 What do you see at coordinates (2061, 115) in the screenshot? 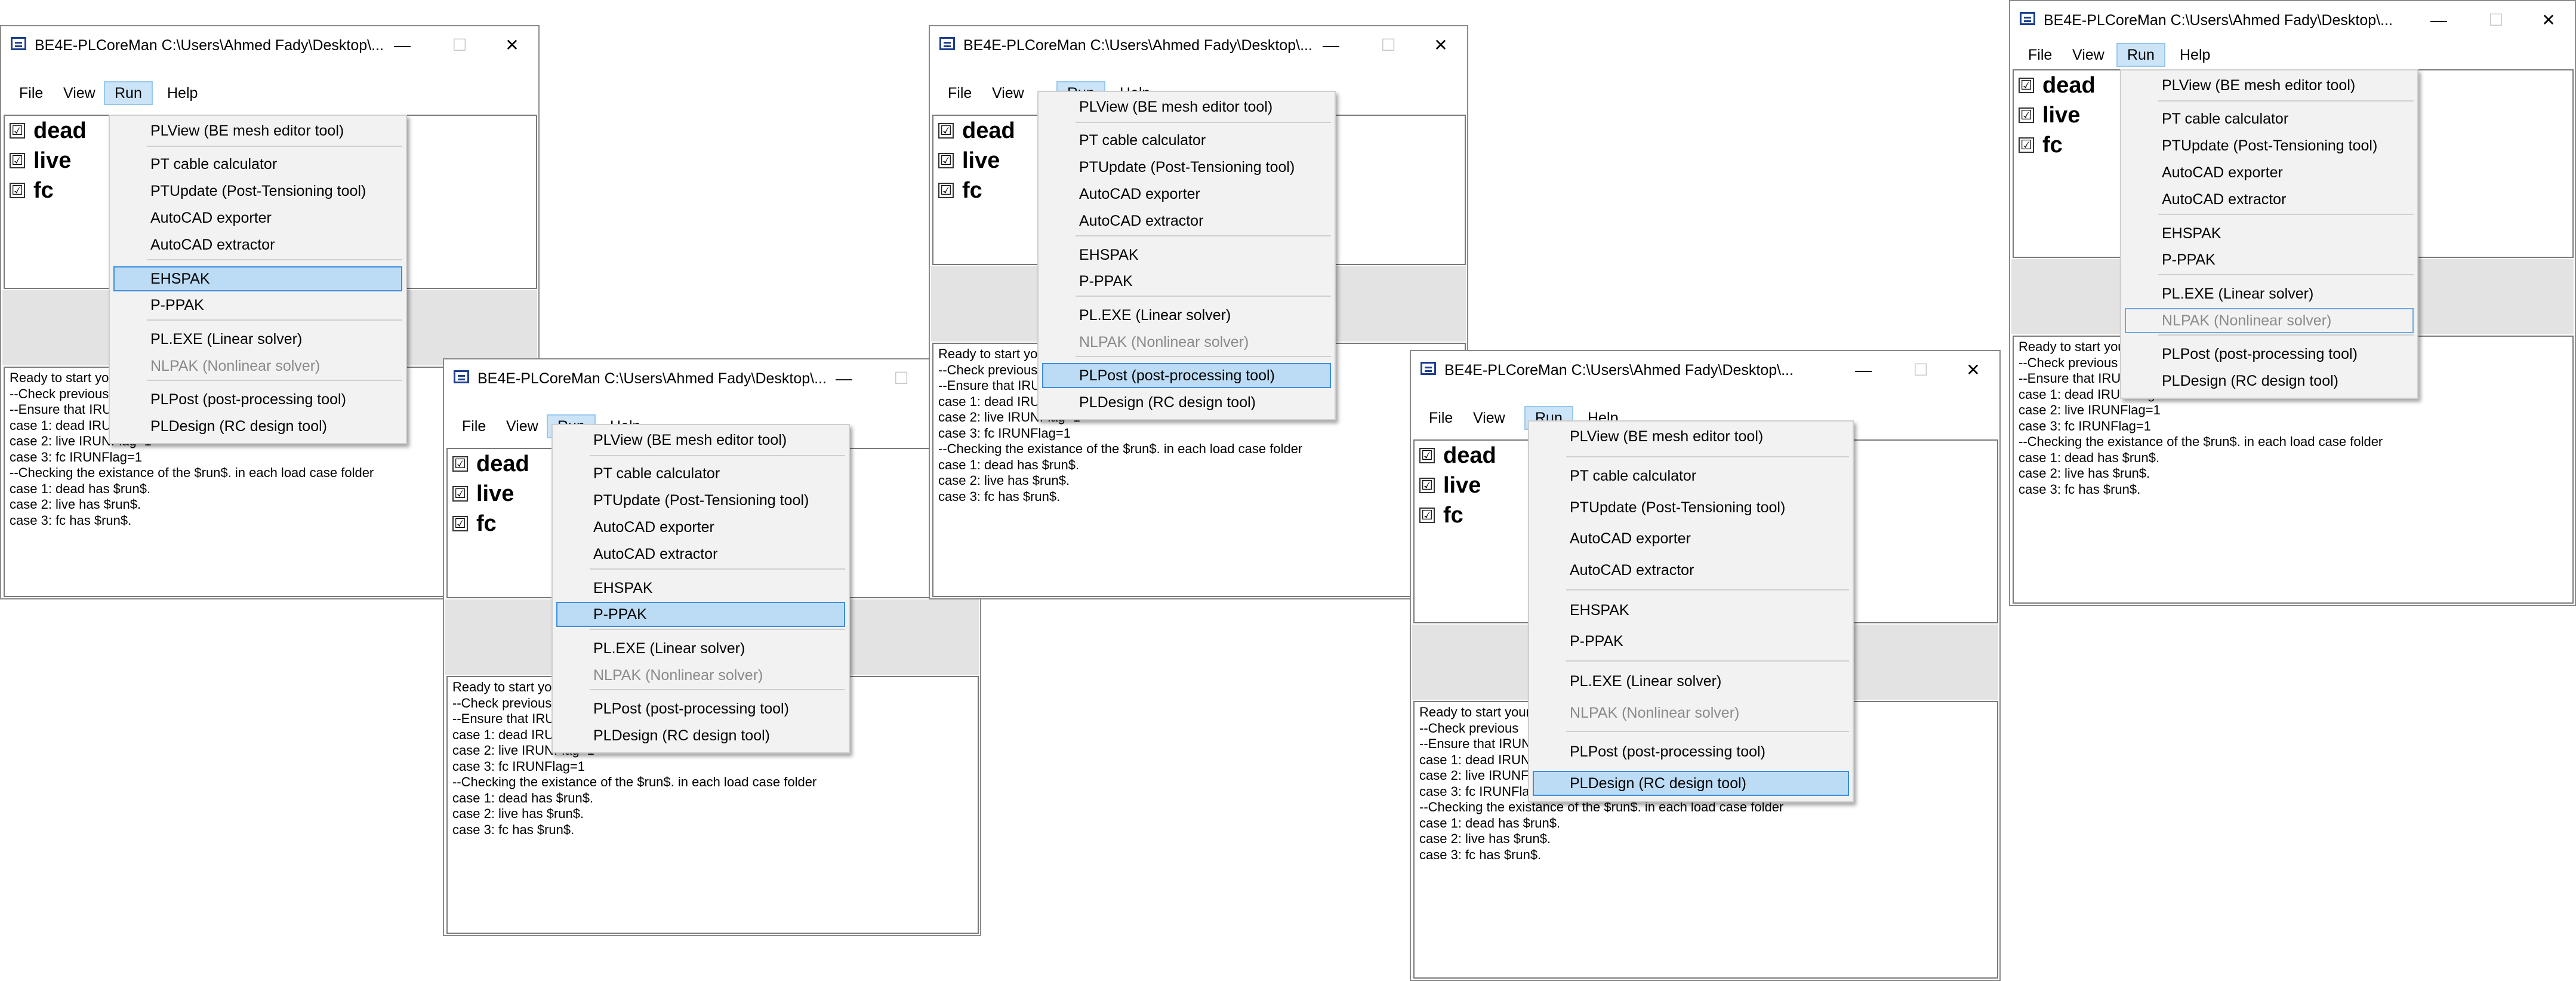
I see `case-label: live` at bounding box center [2061, 115].